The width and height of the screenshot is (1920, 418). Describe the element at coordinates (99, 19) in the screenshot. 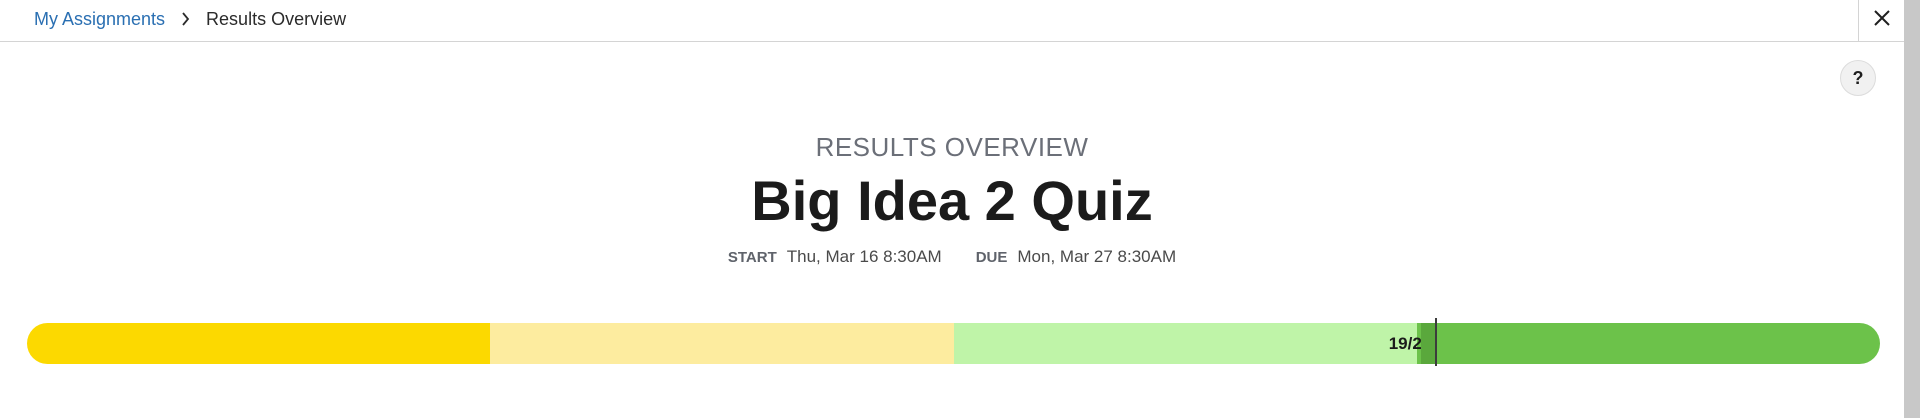

I see `breadcrumb-link-my-assignments: My Assignments` at that location.